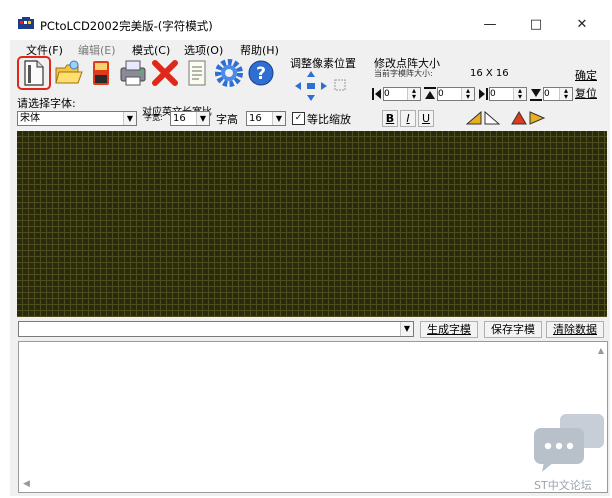  I want to click on width-select: 16 ▼, so click(190, 118).